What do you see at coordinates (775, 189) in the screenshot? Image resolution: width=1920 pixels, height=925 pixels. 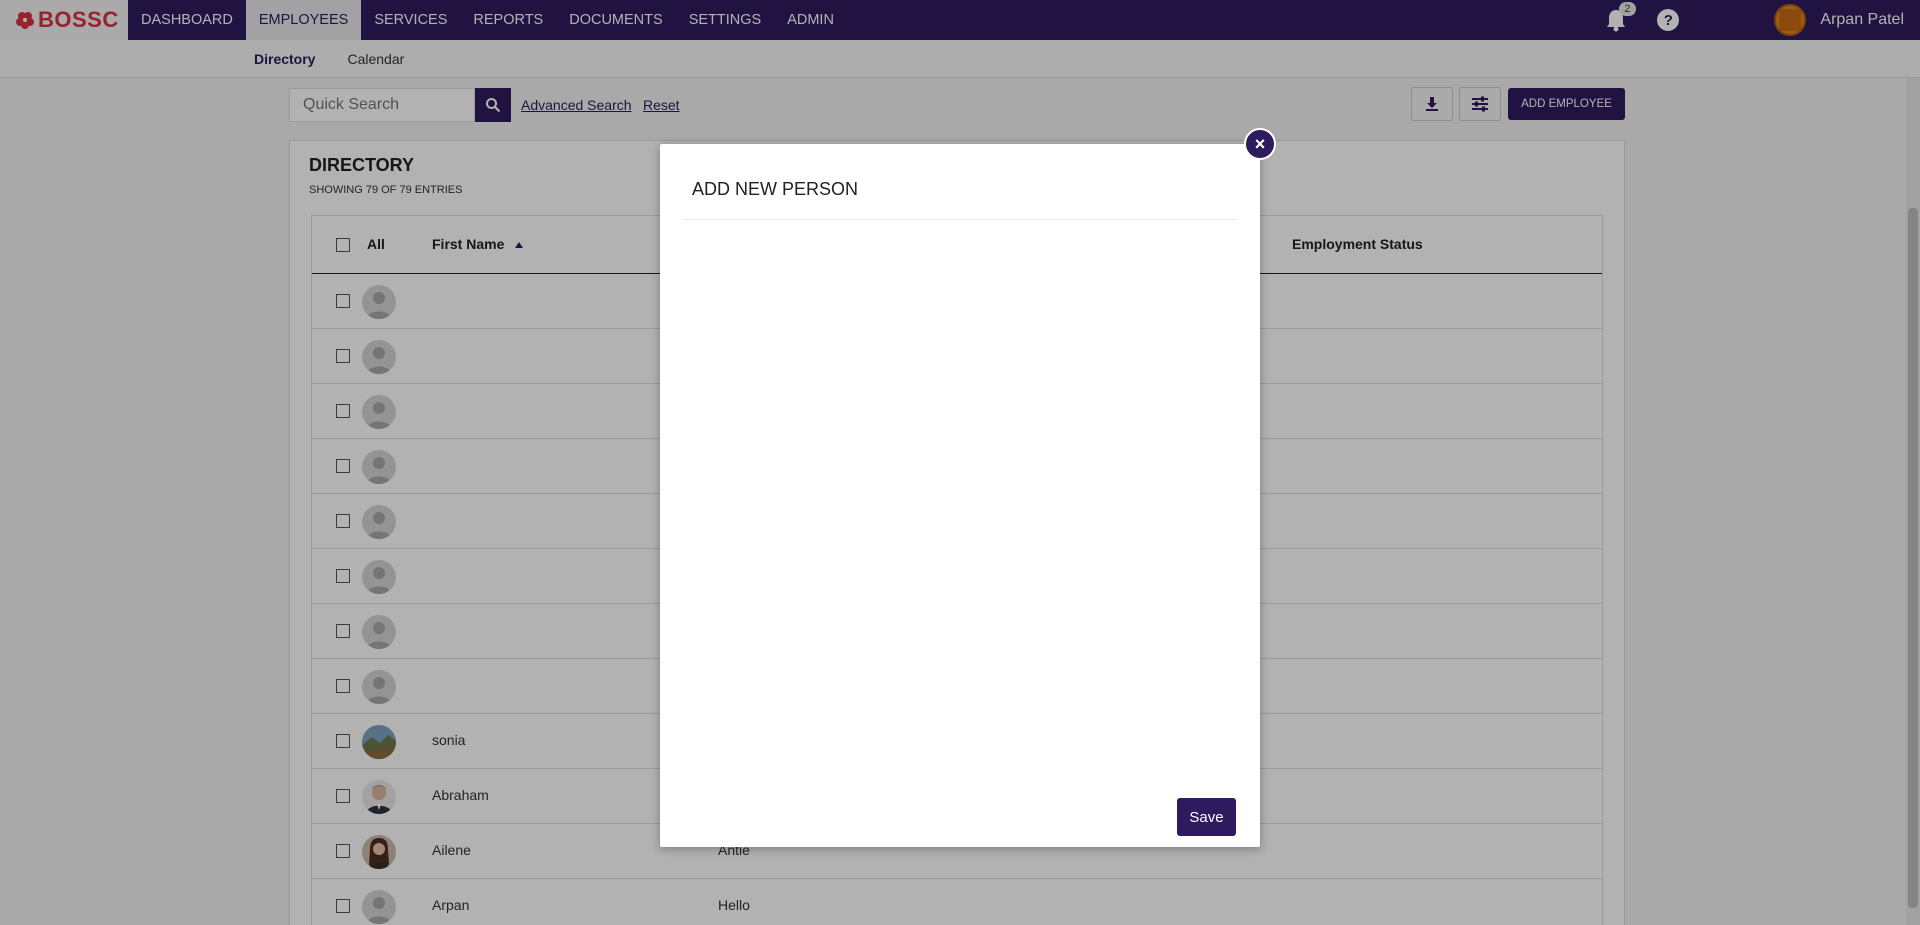 I see `modal-title: ADD NEW PERSON` at bounding box center [775, 189].